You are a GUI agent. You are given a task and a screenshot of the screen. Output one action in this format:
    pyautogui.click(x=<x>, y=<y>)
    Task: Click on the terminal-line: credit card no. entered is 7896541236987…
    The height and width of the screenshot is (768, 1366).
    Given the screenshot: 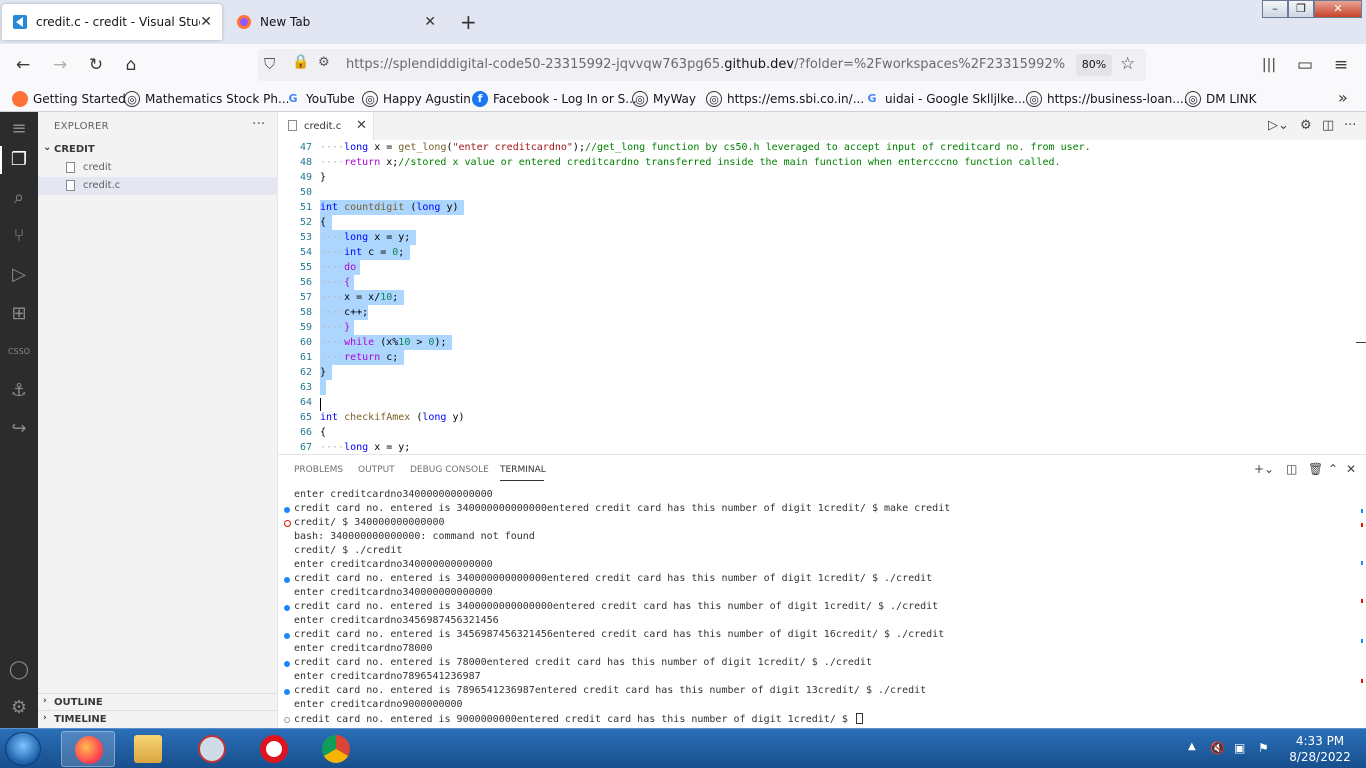 What is the action you would take?
    pyautogui.click(x=610, y=690)
    